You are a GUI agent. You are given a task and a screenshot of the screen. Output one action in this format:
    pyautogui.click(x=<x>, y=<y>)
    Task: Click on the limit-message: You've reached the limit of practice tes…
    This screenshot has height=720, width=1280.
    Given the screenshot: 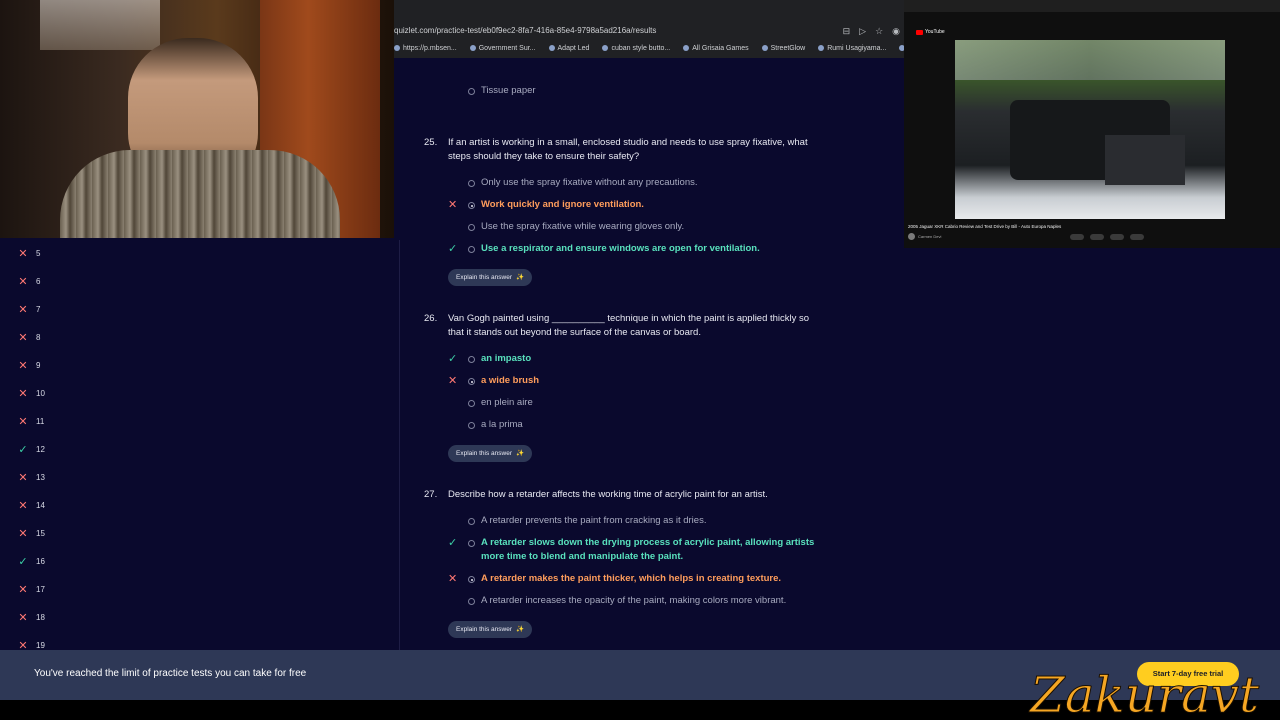 What is the action you would take?
    pyautogui.click(x=170, y=673)
    